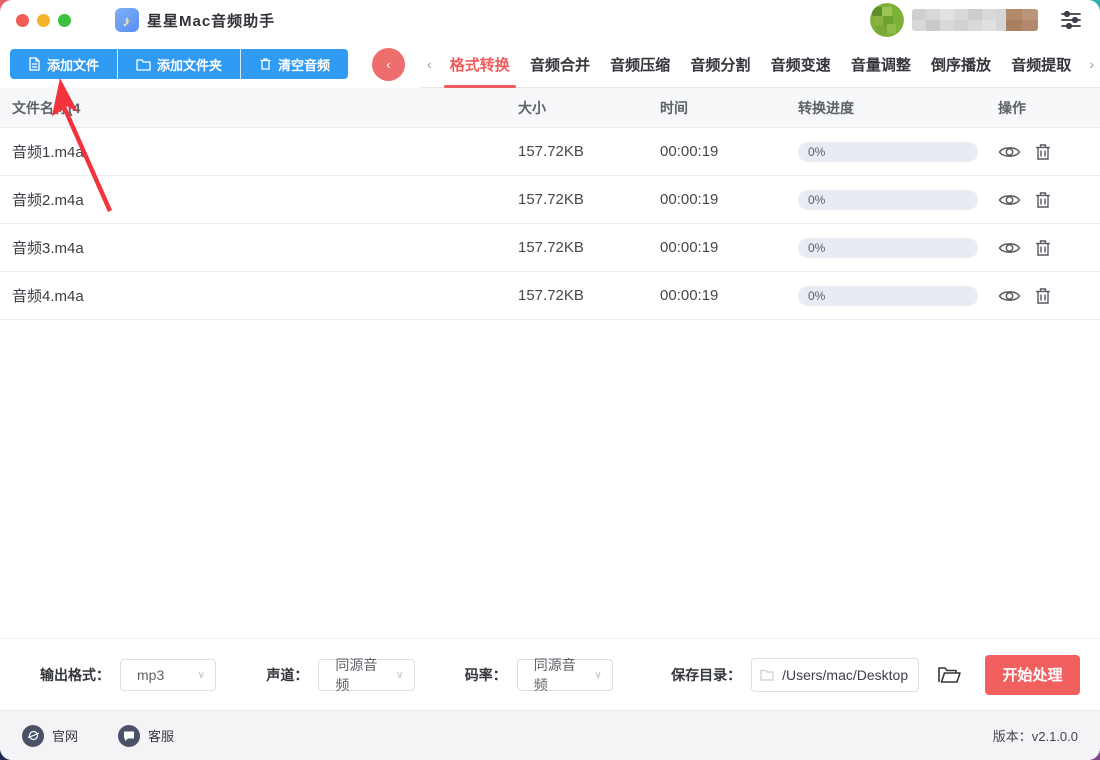  I want to click on col-size: 大小, so click(532, 107).